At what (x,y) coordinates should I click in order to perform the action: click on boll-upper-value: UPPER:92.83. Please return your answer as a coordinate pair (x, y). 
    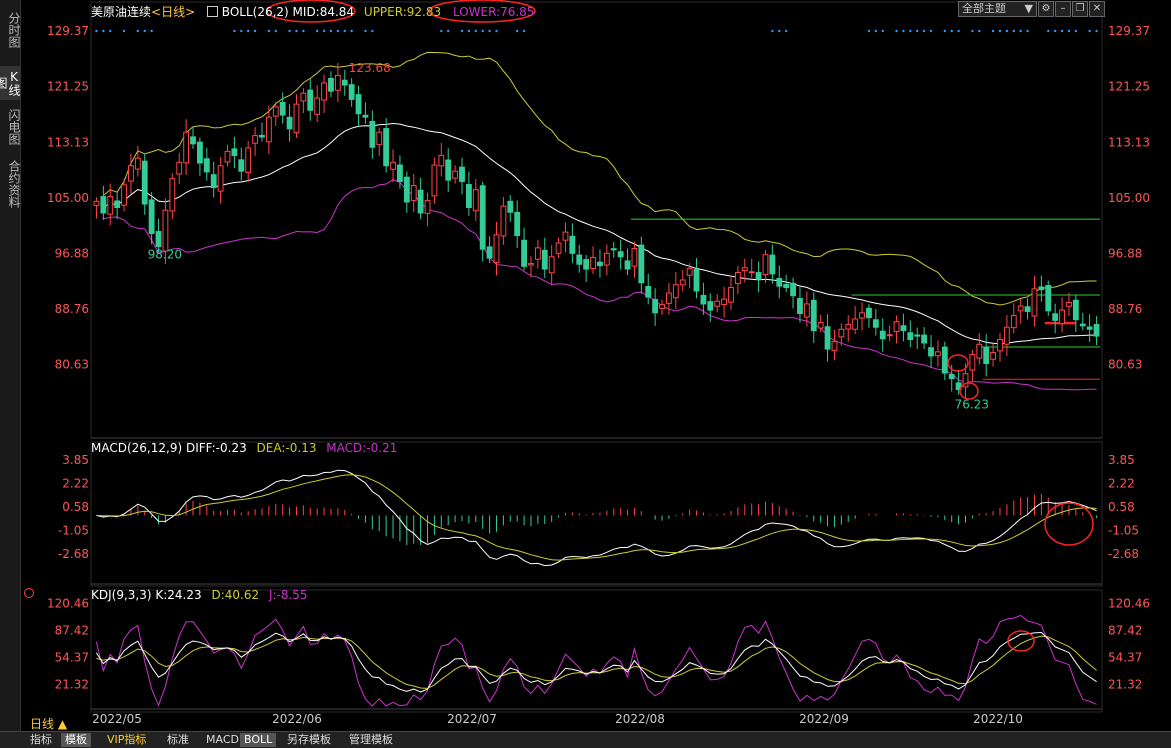
    Looking at the image, I should click on (402, 12).